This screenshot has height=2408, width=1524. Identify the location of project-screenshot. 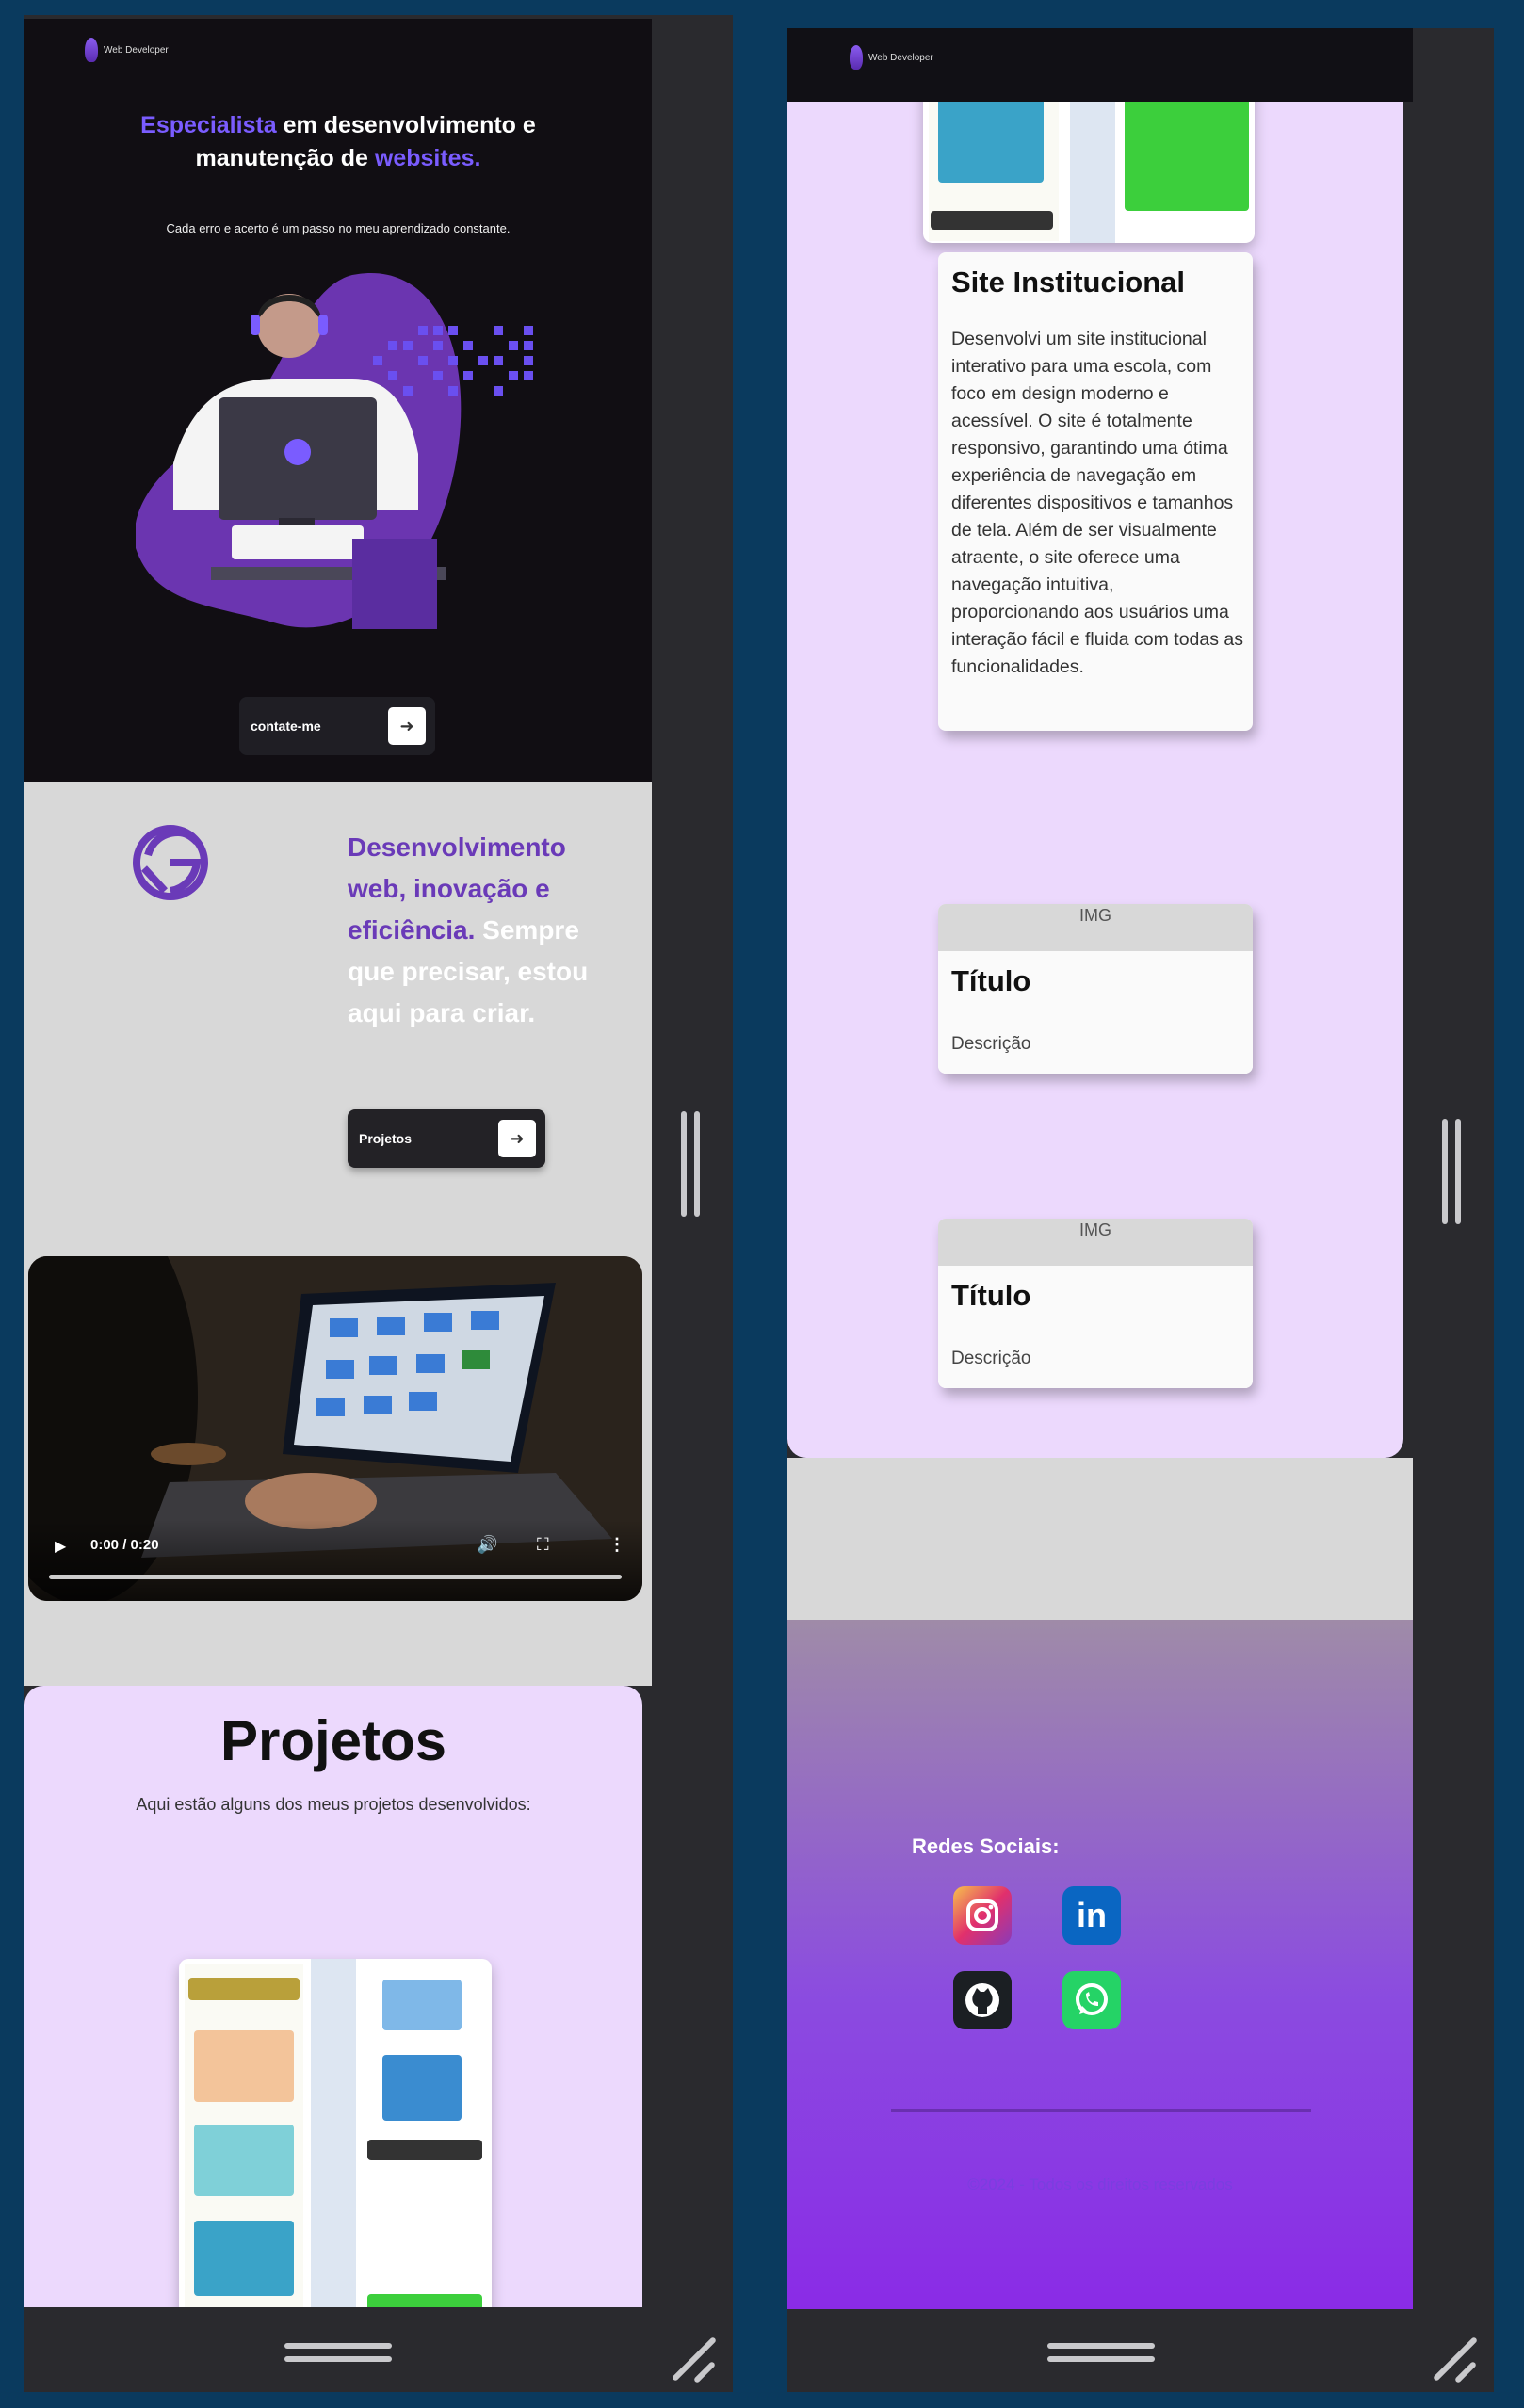
(335, 2133).